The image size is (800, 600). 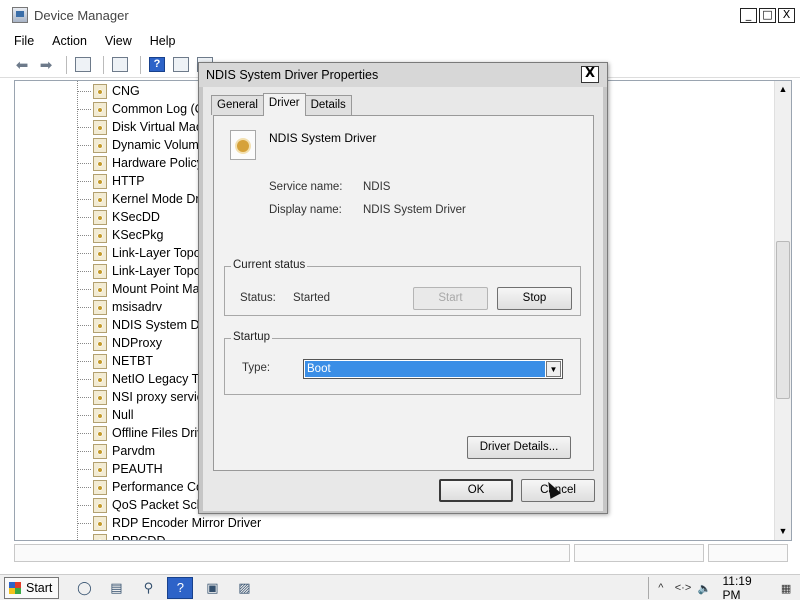 What do you see at coordinates (244, 588) in the screenshot?
I see `computer-task-icon: ▨` at bounding box center [244, 588].